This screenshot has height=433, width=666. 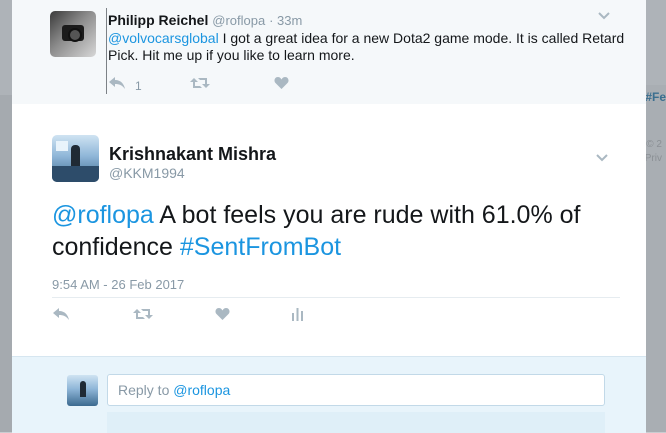 What do you see at coordinates (106, 51) in the screenshot?
I see `thread-line` at bounding box center [106, 51].